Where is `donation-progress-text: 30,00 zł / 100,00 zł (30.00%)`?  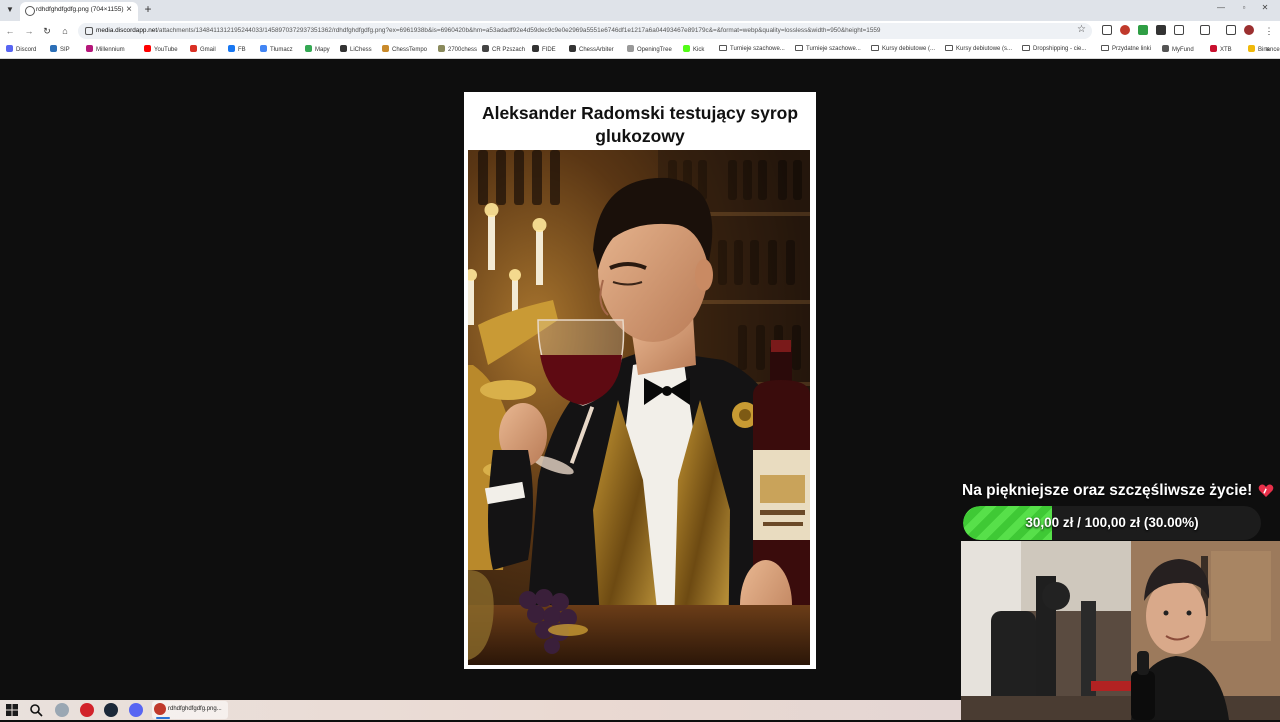 donation-progress-text: 30,00 zł / 100,00 zł (30.00%) is located at coordinates (1112, 522).